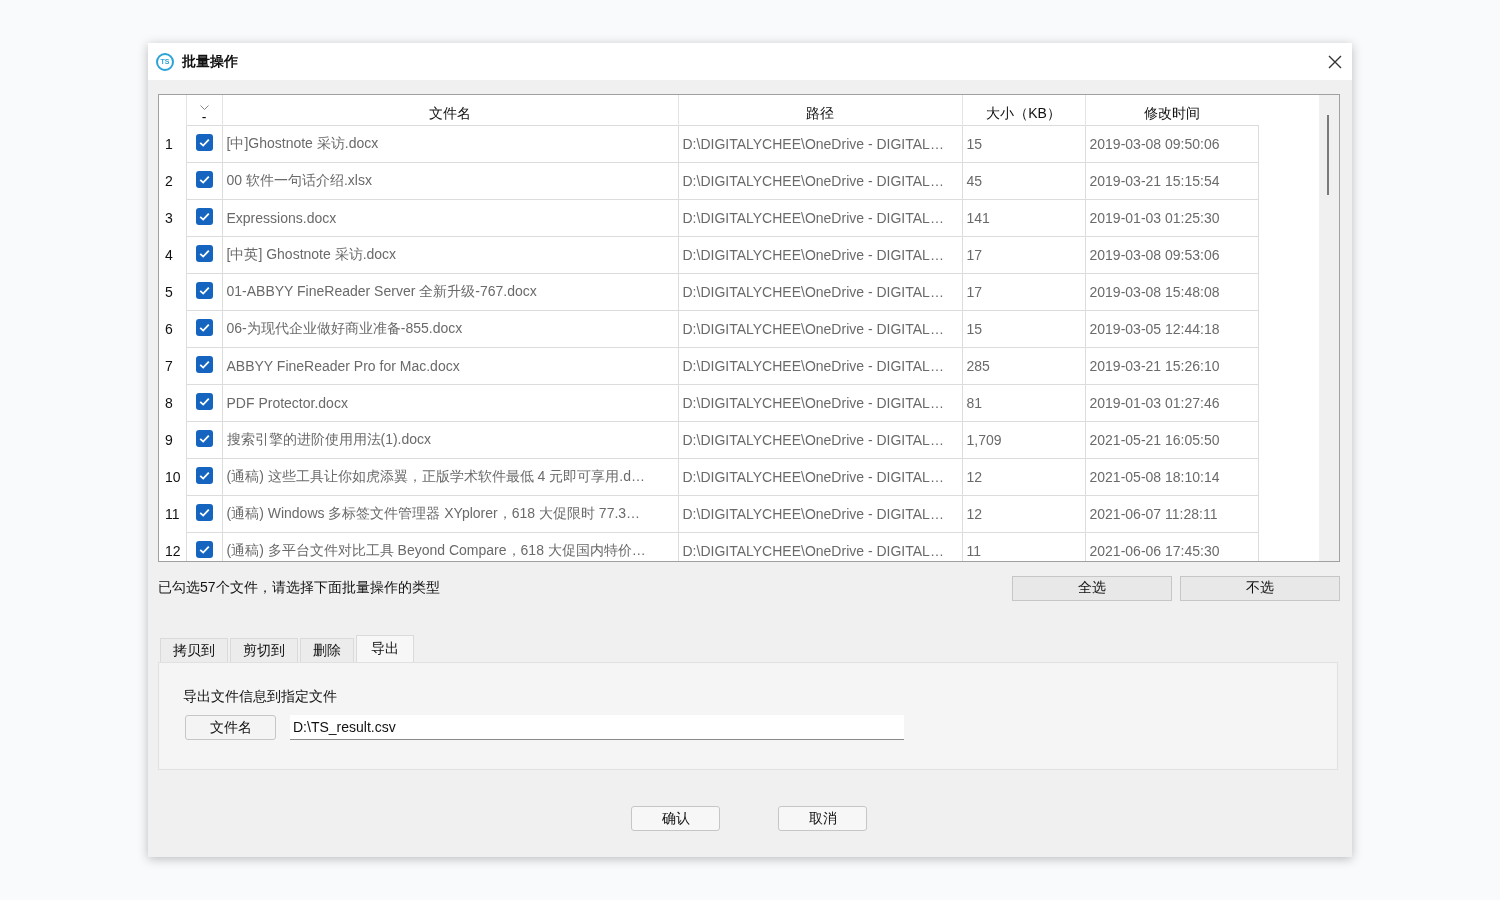 The image size is (1500, 900). I want to click on row-number: 10, so click(173, 477).